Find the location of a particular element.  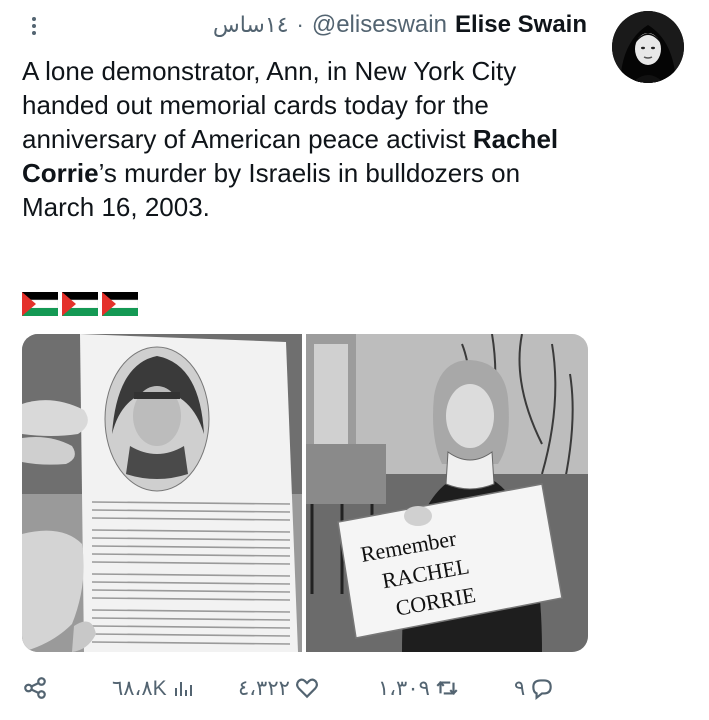

avatar is located at coordinates (648, 47).